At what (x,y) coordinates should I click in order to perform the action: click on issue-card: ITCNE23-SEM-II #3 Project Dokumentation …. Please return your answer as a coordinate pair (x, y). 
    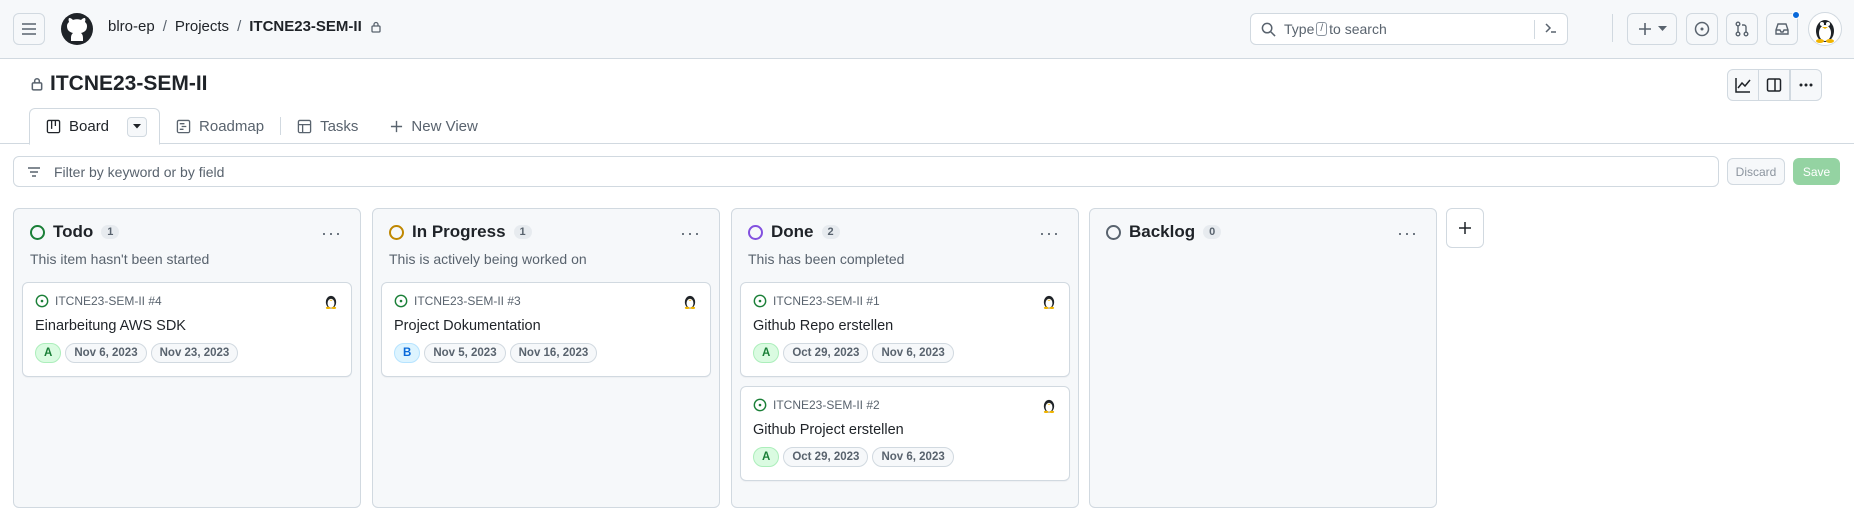
    Looking at the image, I should click on (546, 329).